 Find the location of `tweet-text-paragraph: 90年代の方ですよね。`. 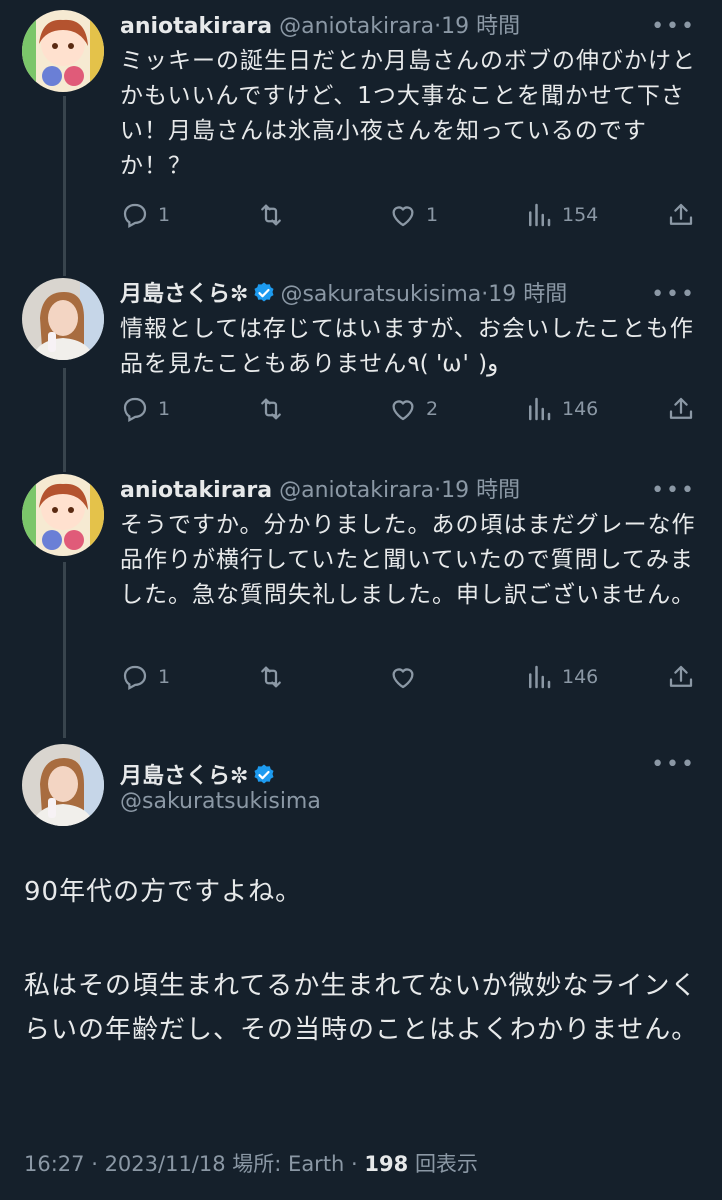

tweet-text-paragraph: 90年代の方ですよね。 is located at coordinates (163, 892).